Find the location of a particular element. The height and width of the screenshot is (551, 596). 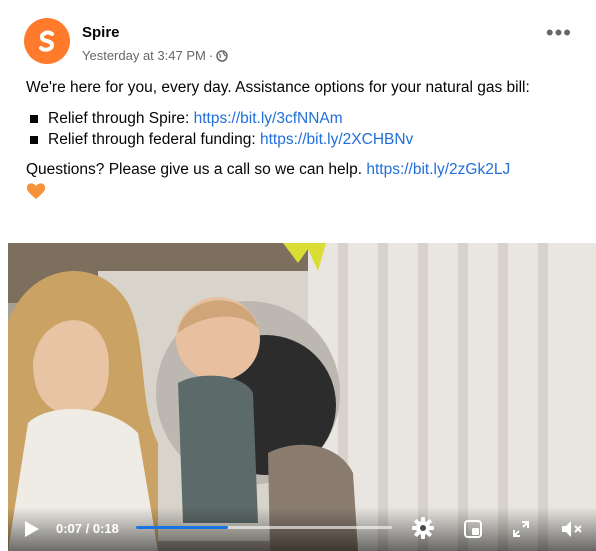

orange-heart-icon is located at coordinates (36, 191).